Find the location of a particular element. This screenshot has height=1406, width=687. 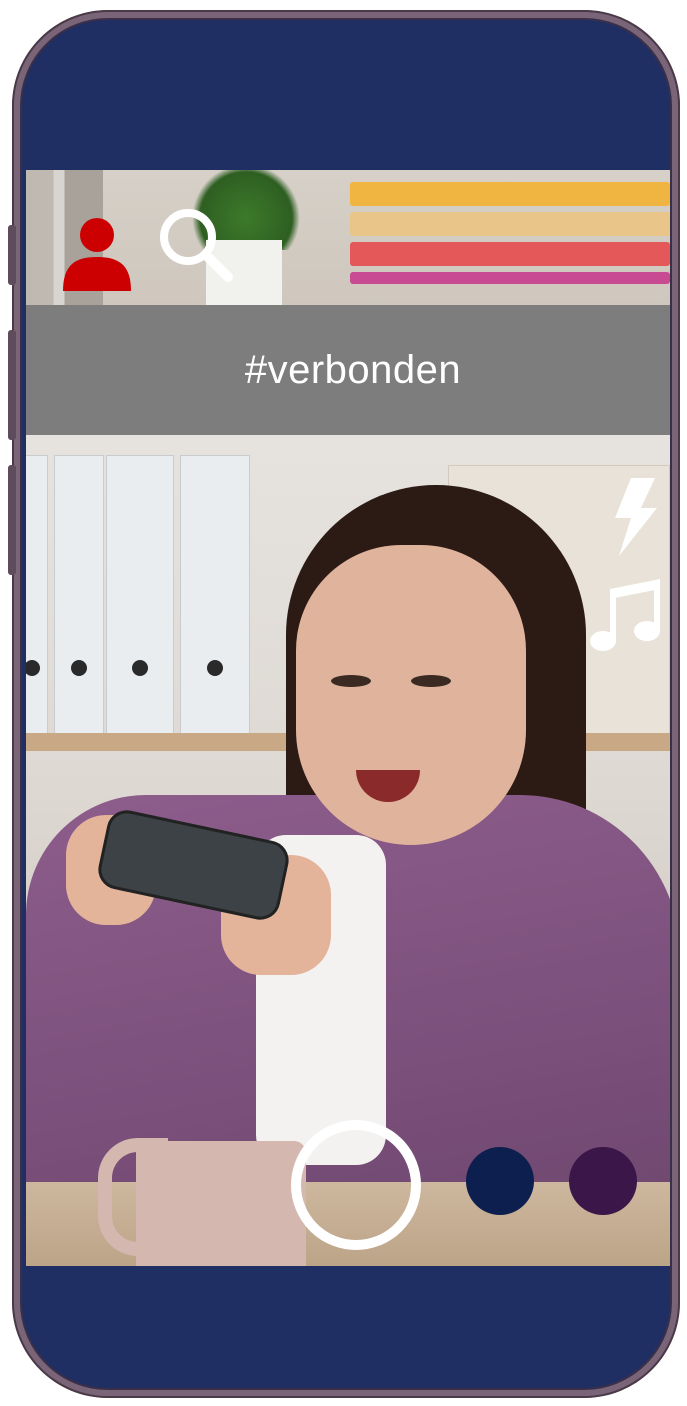

person-face is located at coordinates (411, 695).